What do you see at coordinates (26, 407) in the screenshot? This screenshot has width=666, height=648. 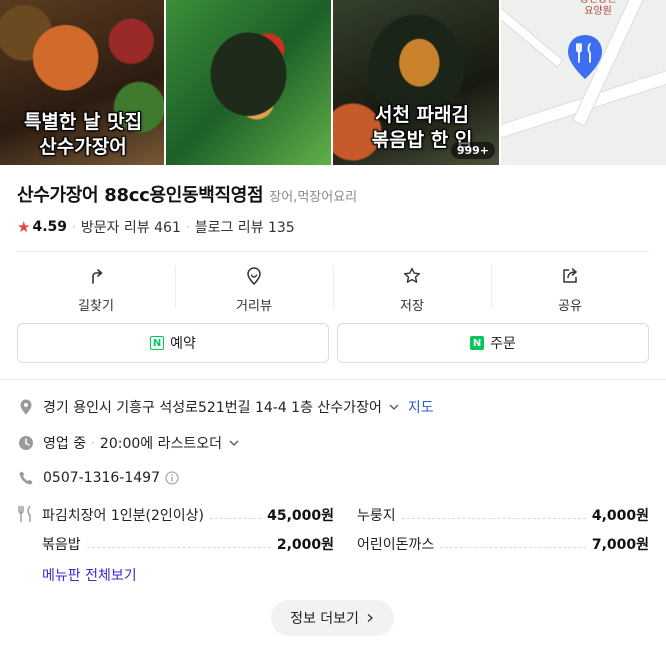 I see `location-icon` at bounding box center [26, 407].